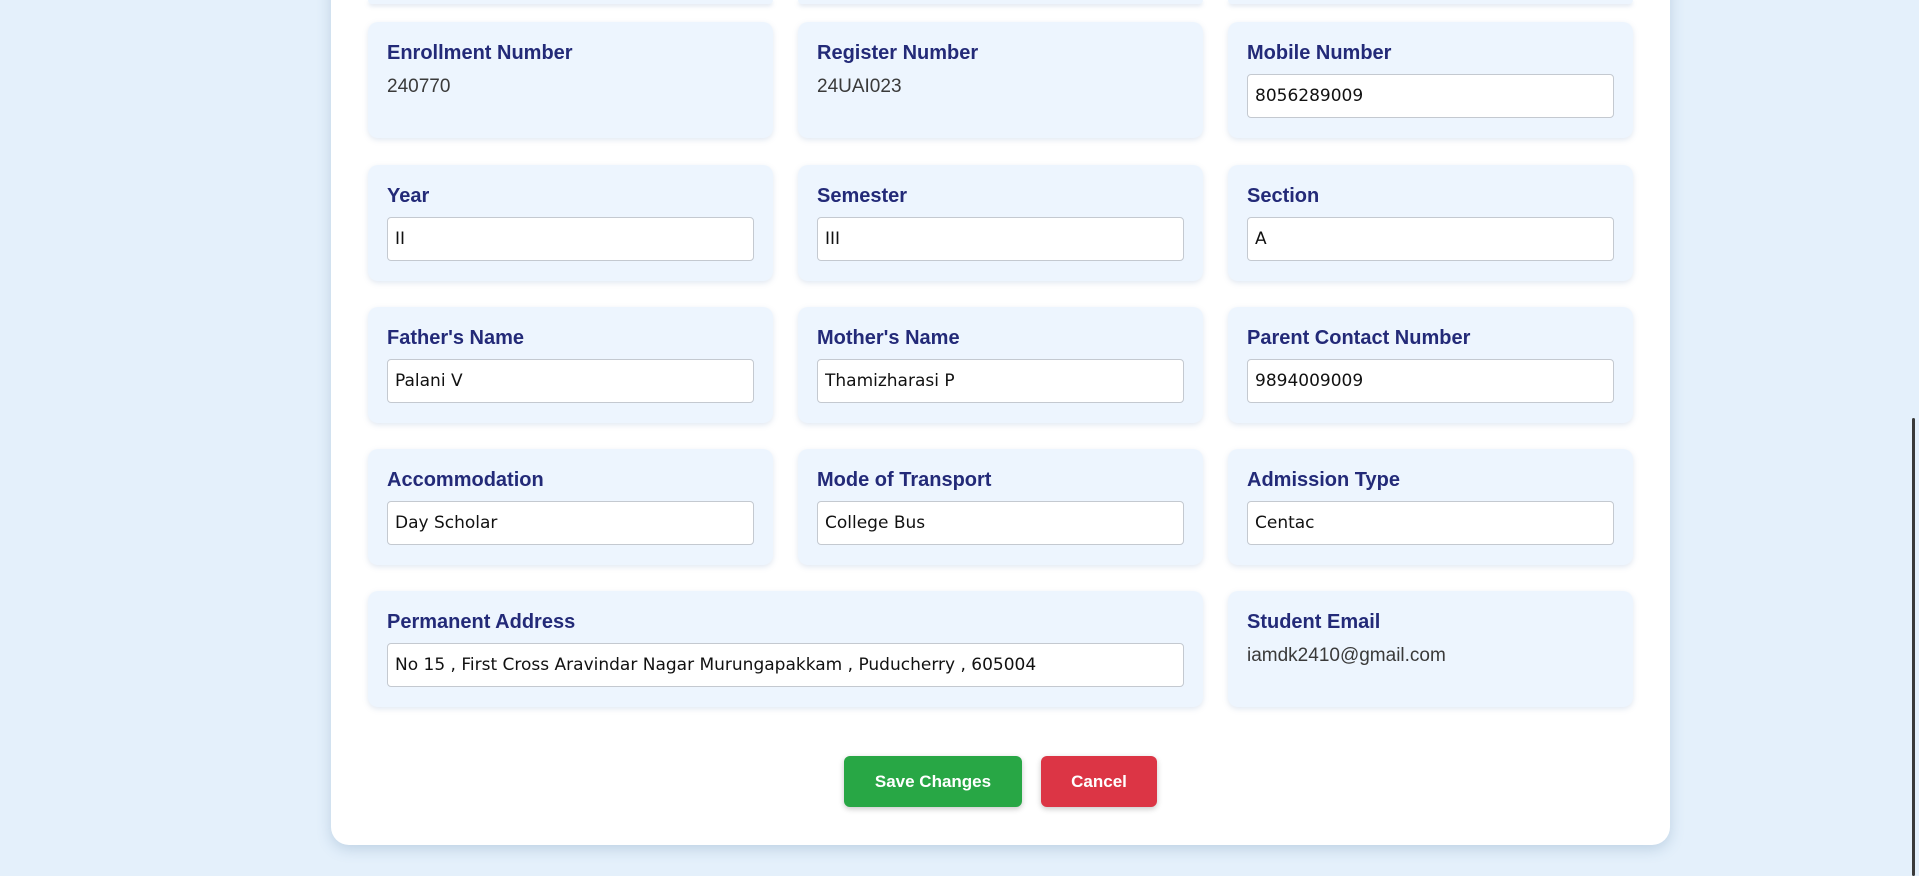 Image resolution: width=1919 pixels, height=876 pixels. I want to click on enrollment-number-label: Enrollment Number, so click(480, 53).